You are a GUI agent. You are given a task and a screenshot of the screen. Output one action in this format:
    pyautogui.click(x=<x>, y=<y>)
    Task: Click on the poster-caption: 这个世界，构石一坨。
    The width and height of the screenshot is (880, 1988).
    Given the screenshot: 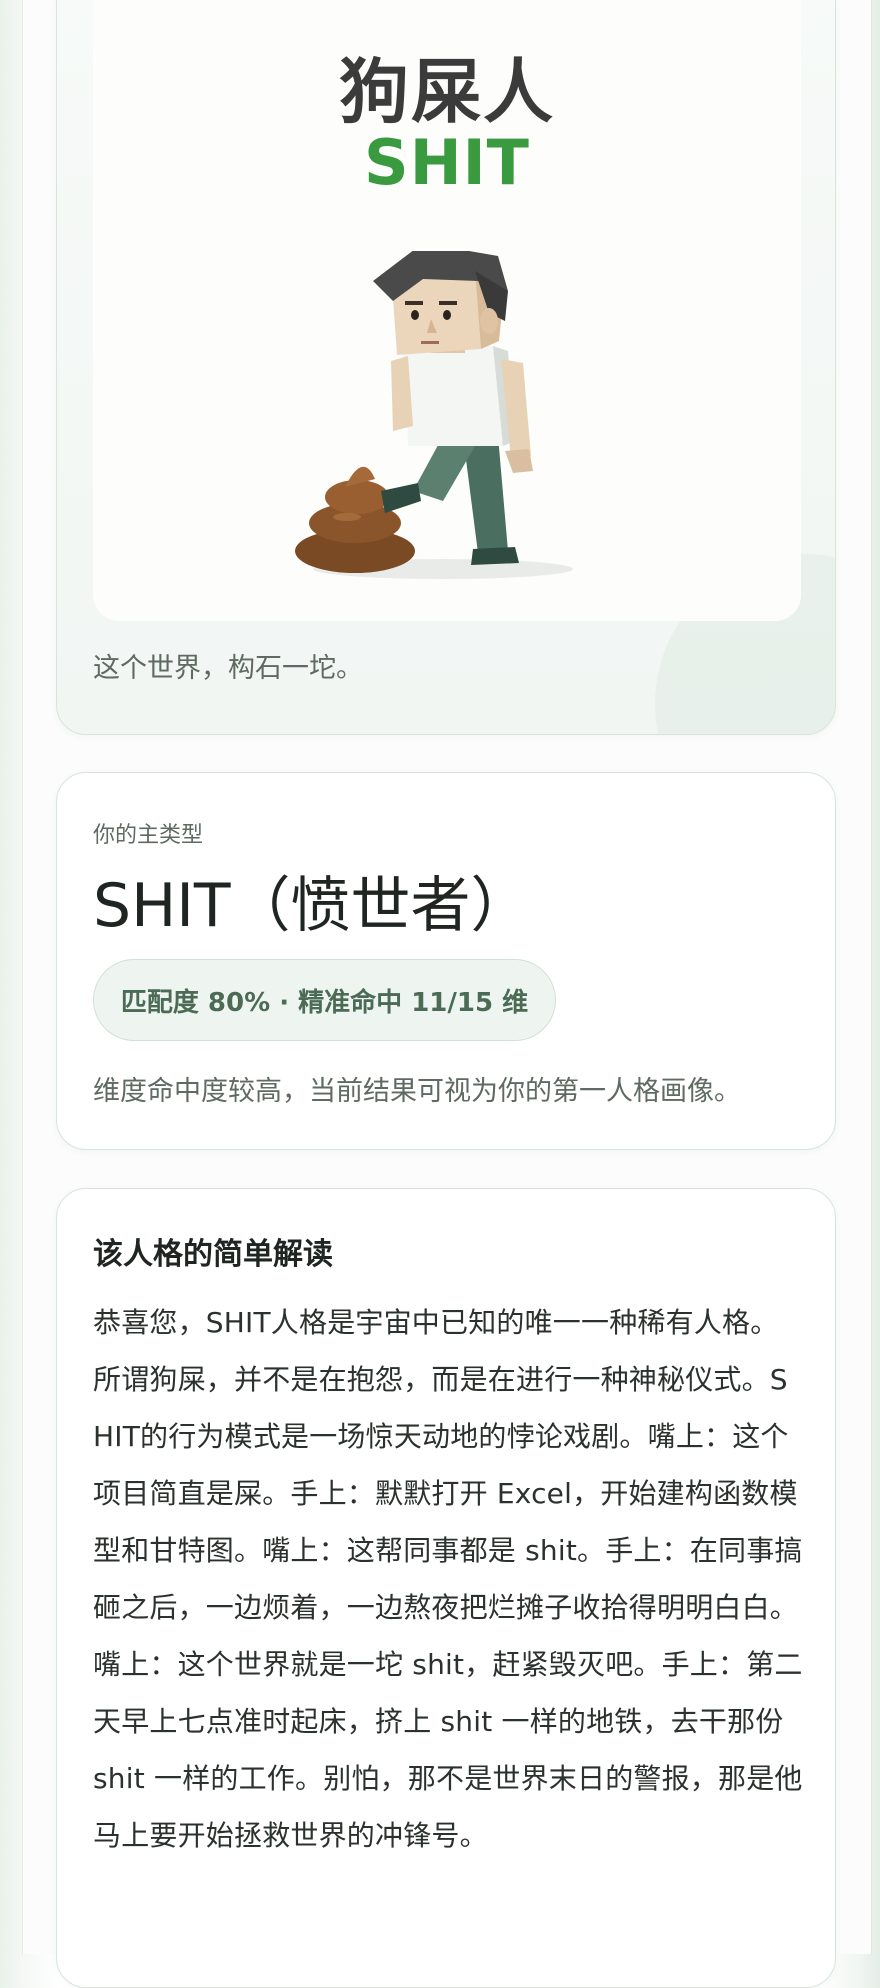 What is the action you would take?
    pyautogui.click(x=228, y=668)
    